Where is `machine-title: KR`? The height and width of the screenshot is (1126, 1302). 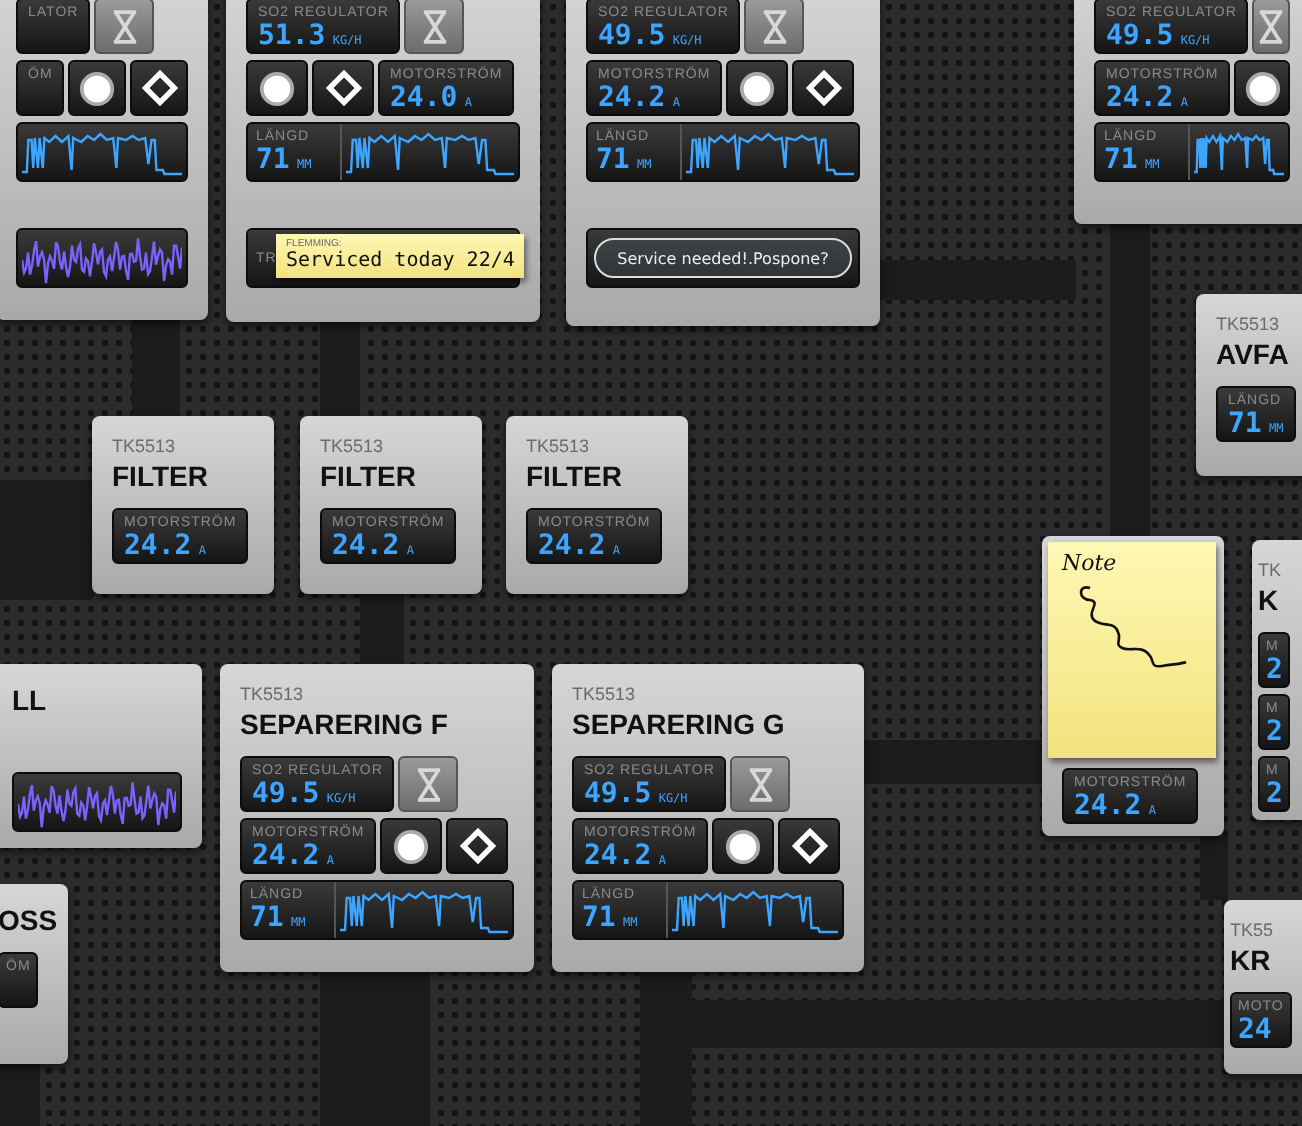
machine-title: KR is located at coordinates (1251, 961).